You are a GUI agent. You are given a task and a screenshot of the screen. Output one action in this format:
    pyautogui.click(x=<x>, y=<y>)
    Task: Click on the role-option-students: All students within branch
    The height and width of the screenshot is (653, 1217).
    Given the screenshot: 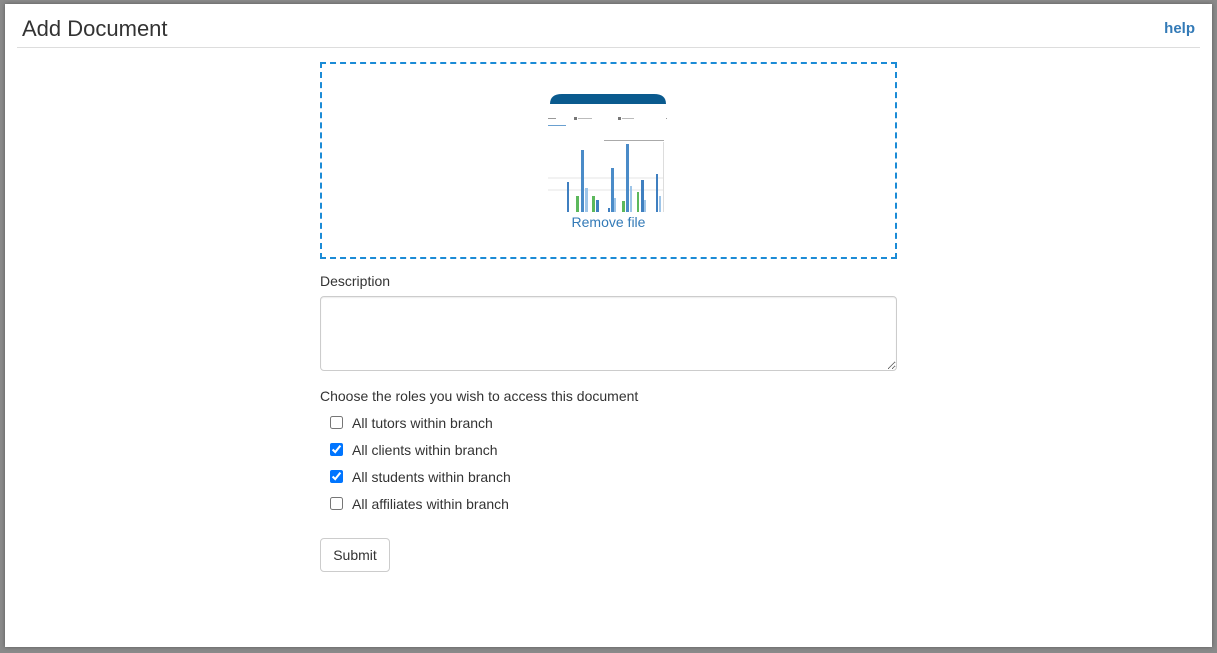 What is the action you would take?
    pyautogui.click(x=415, y=481)
    